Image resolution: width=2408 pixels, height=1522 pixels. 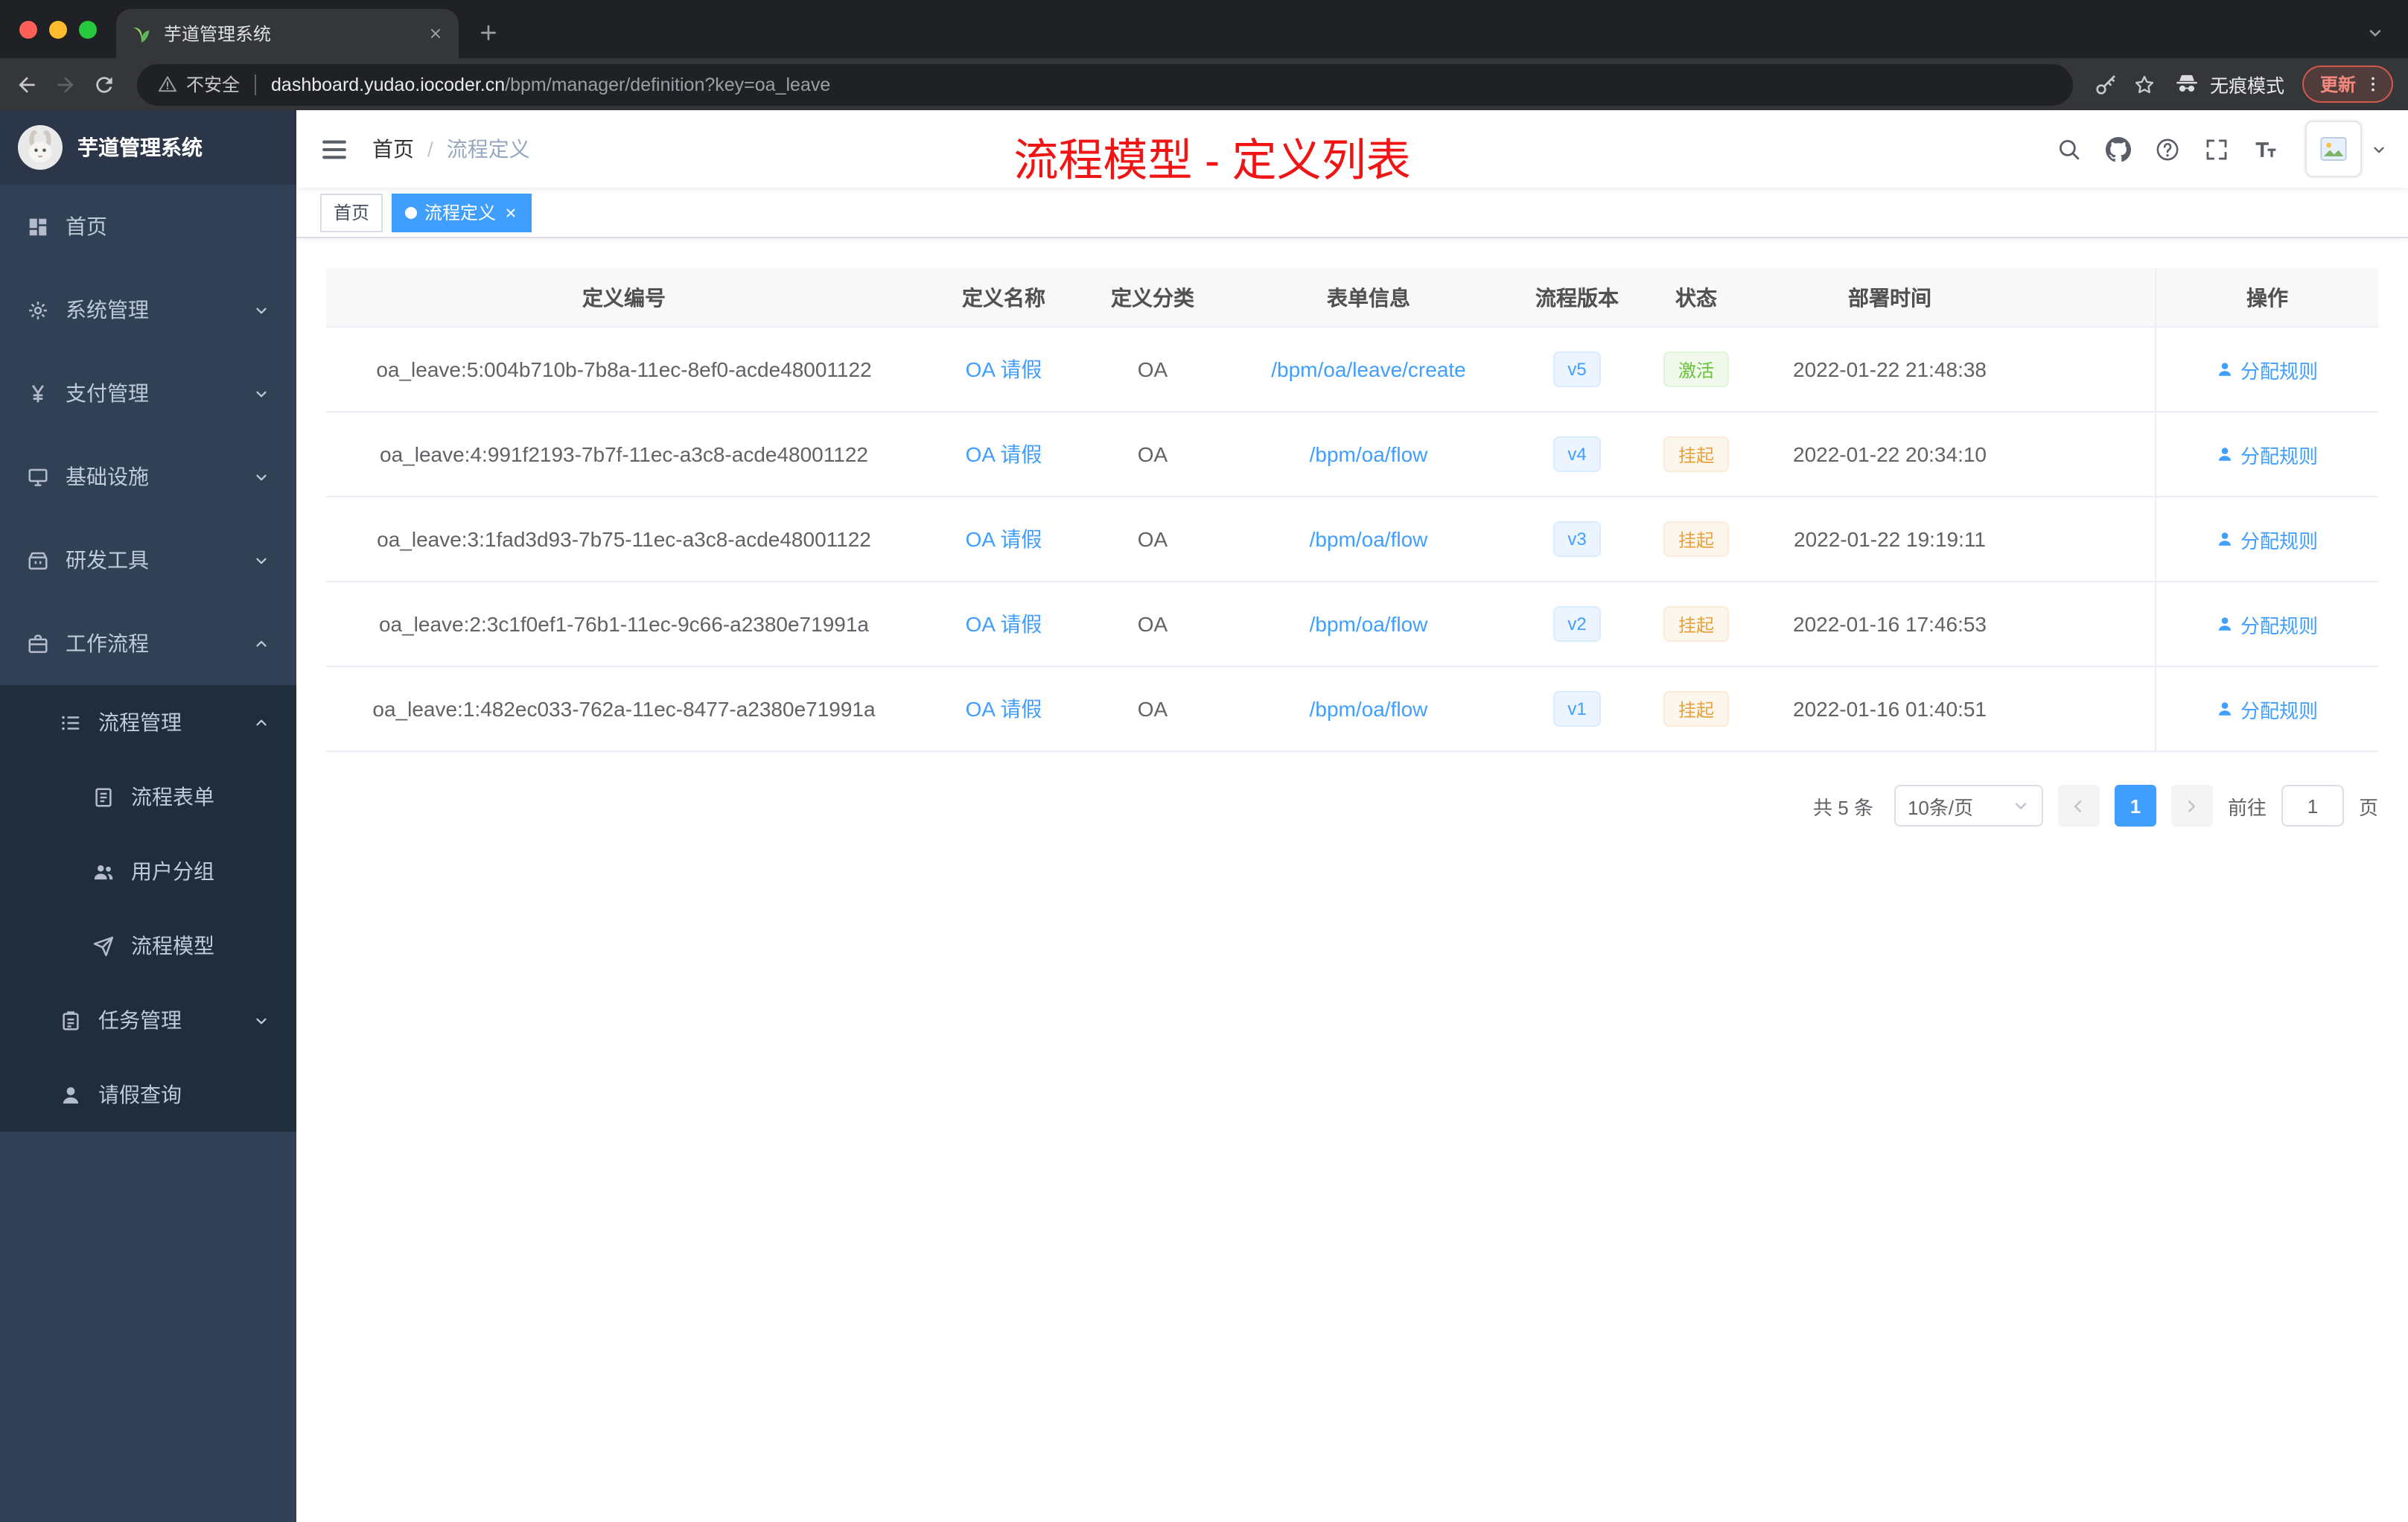 I want to click on sidebar-item-payment-management: 支付管理, so click(x=148, y=393).